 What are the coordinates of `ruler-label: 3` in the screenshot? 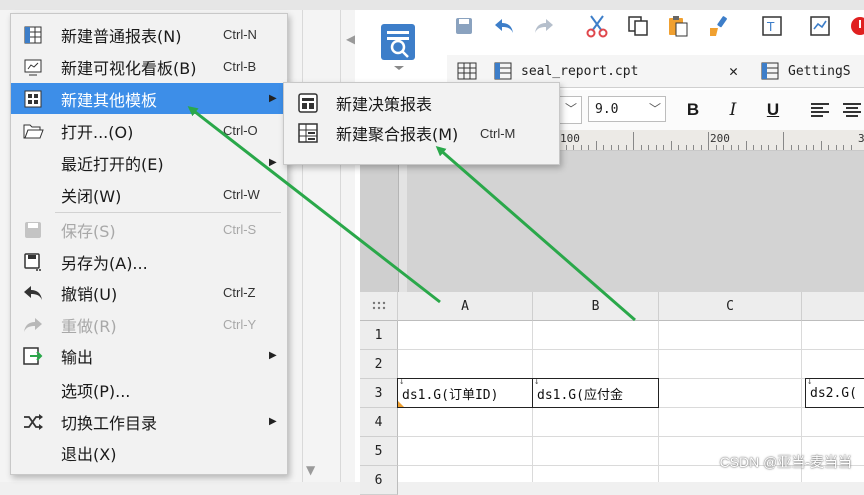 It's located at (861, 138).